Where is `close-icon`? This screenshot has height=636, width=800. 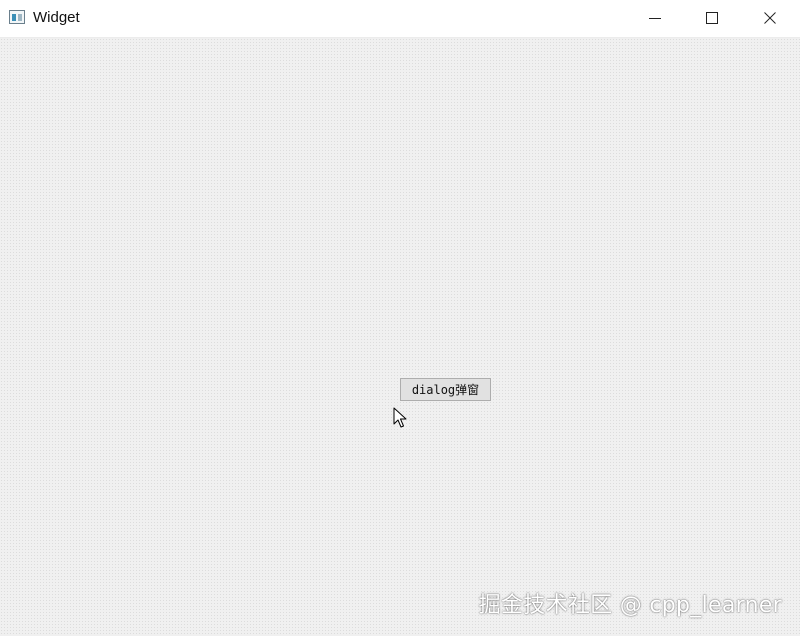
close-icon is located at coordinates (770, 18).